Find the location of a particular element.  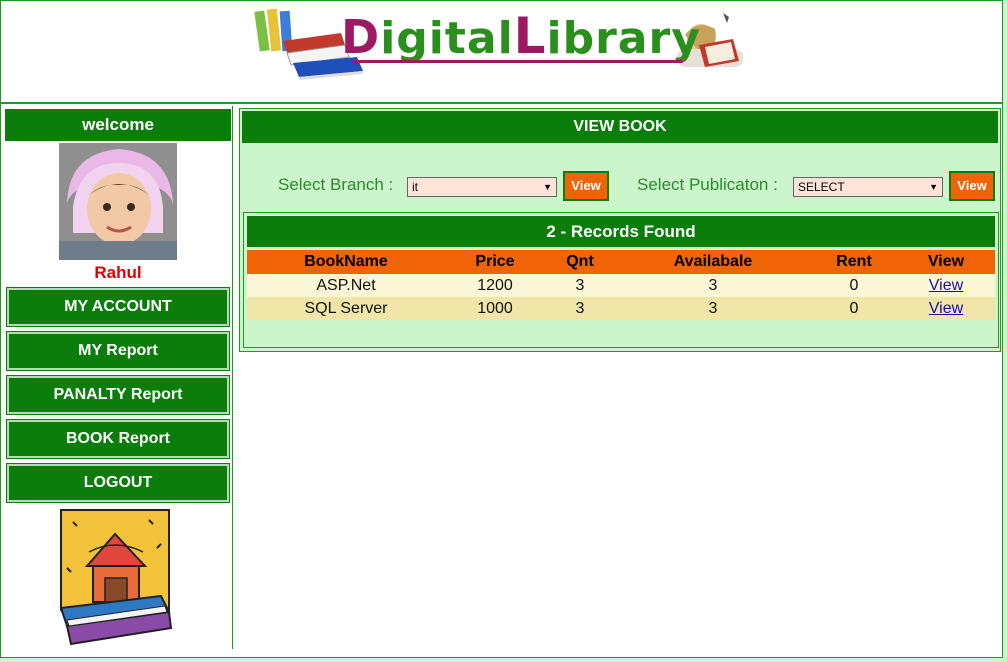

penalty-report-button: PANALTY Report is located at coordinates (118, 395).